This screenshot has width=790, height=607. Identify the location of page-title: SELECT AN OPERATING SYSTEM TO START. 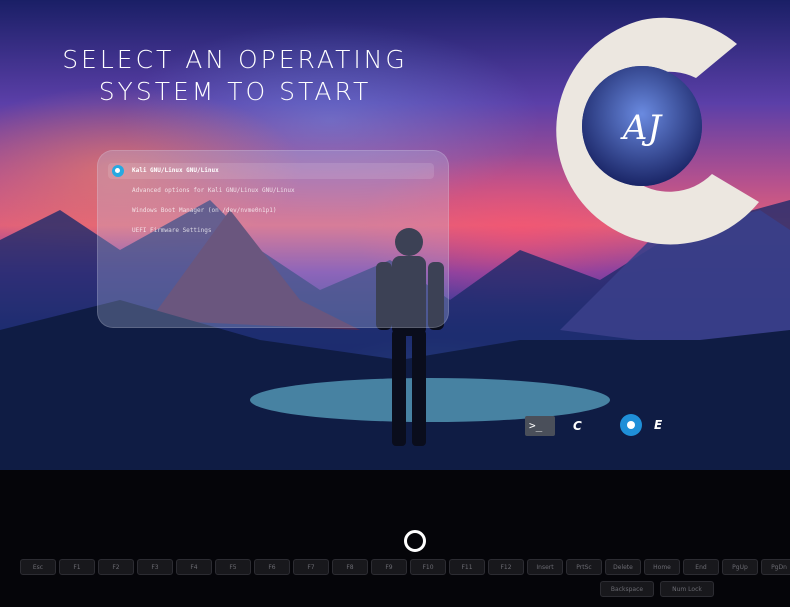
(235, 76).